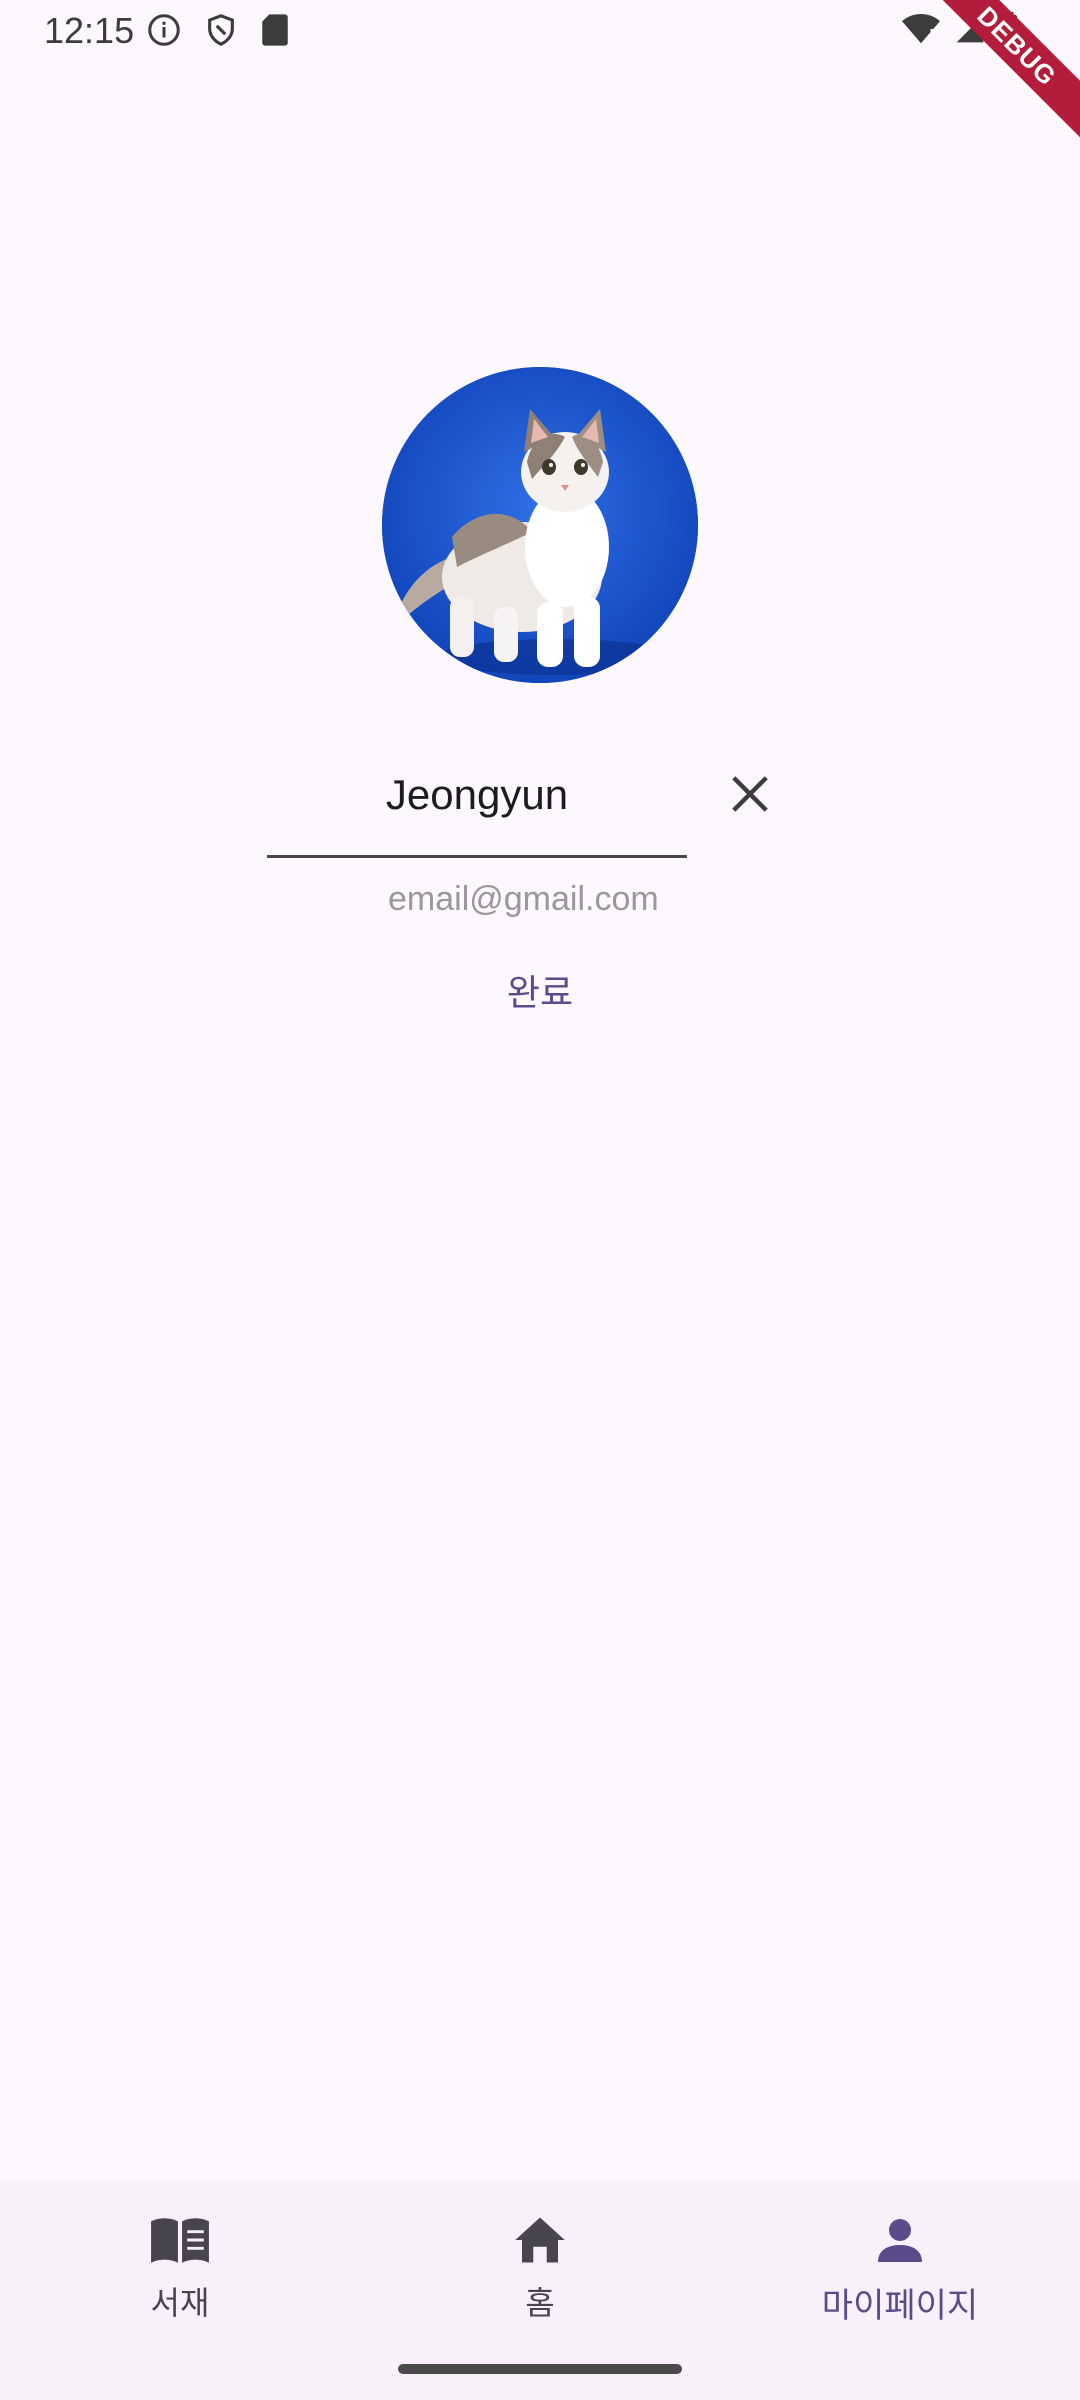 The width and height of the screenshot is (1080, 2400). Describe the element at coordinates (180, 2273) in the screenshot. I see `nav-item-library: 서재` at that location.